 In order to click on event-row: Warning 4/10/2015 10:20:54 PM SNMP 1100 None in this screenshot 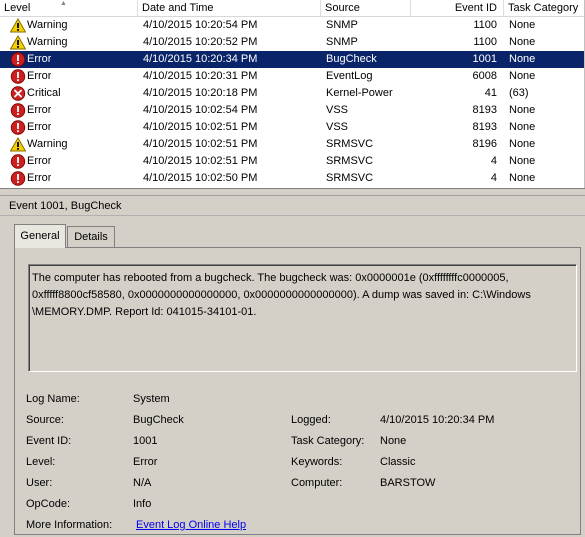, I will do `click(292, 25)`.